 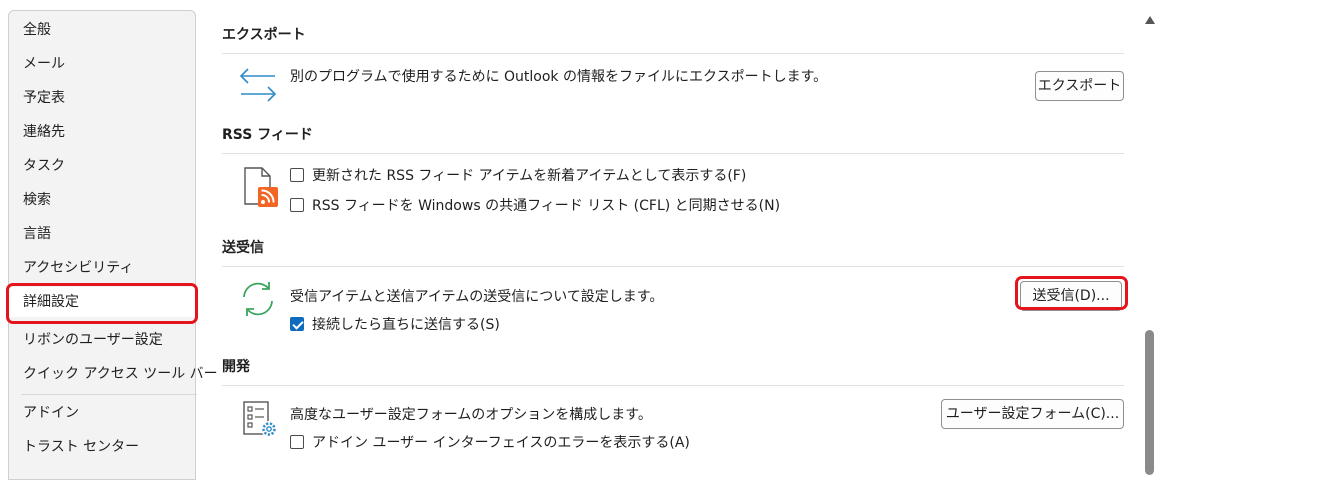 I want to click on scrollbar-thumb, so click(x=1149, y=402).